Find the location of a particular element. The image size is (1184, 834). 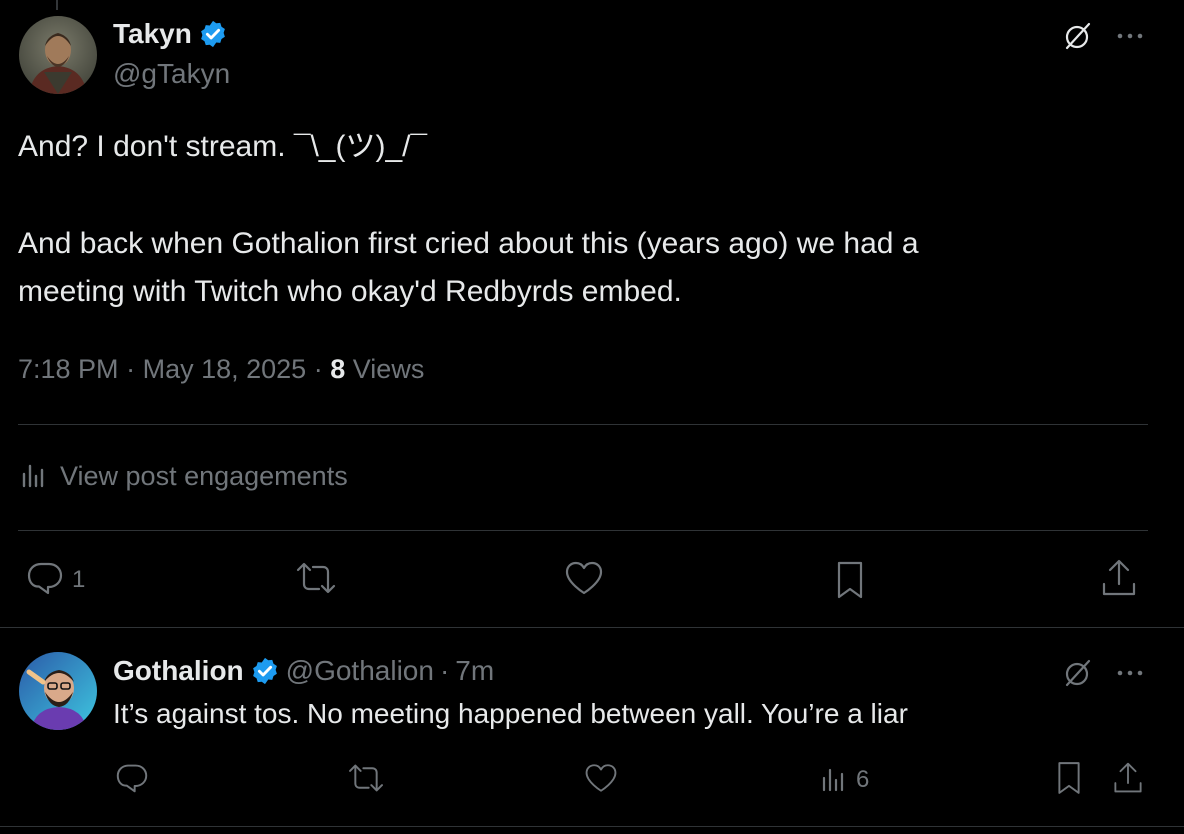

engagements-label: View post engagements is located at coordinates (204, 476).